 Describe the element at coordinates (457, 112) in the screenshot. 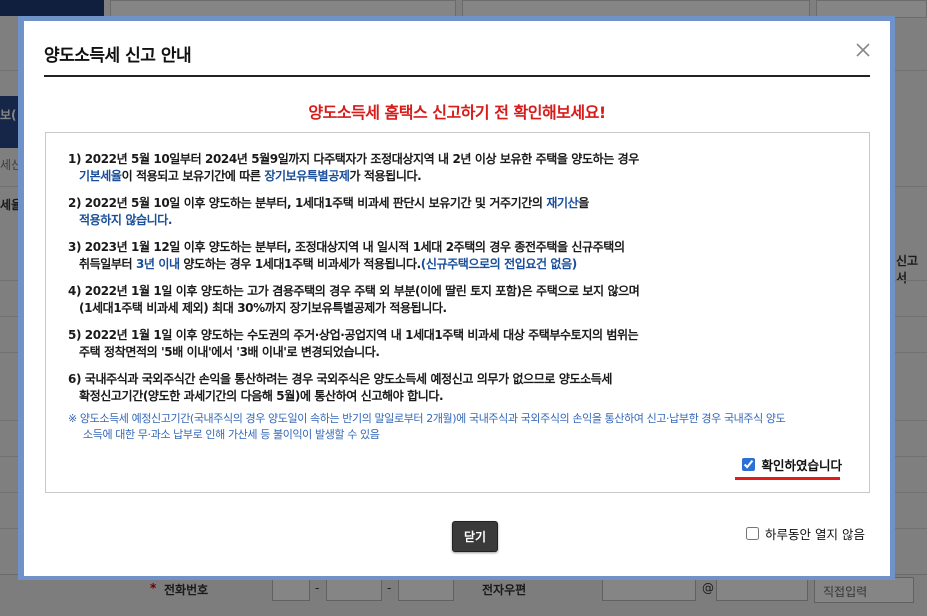

I see `notice-headline: 양도소득세 홈택스 신고하기 전 확인해보세요!` at that location.